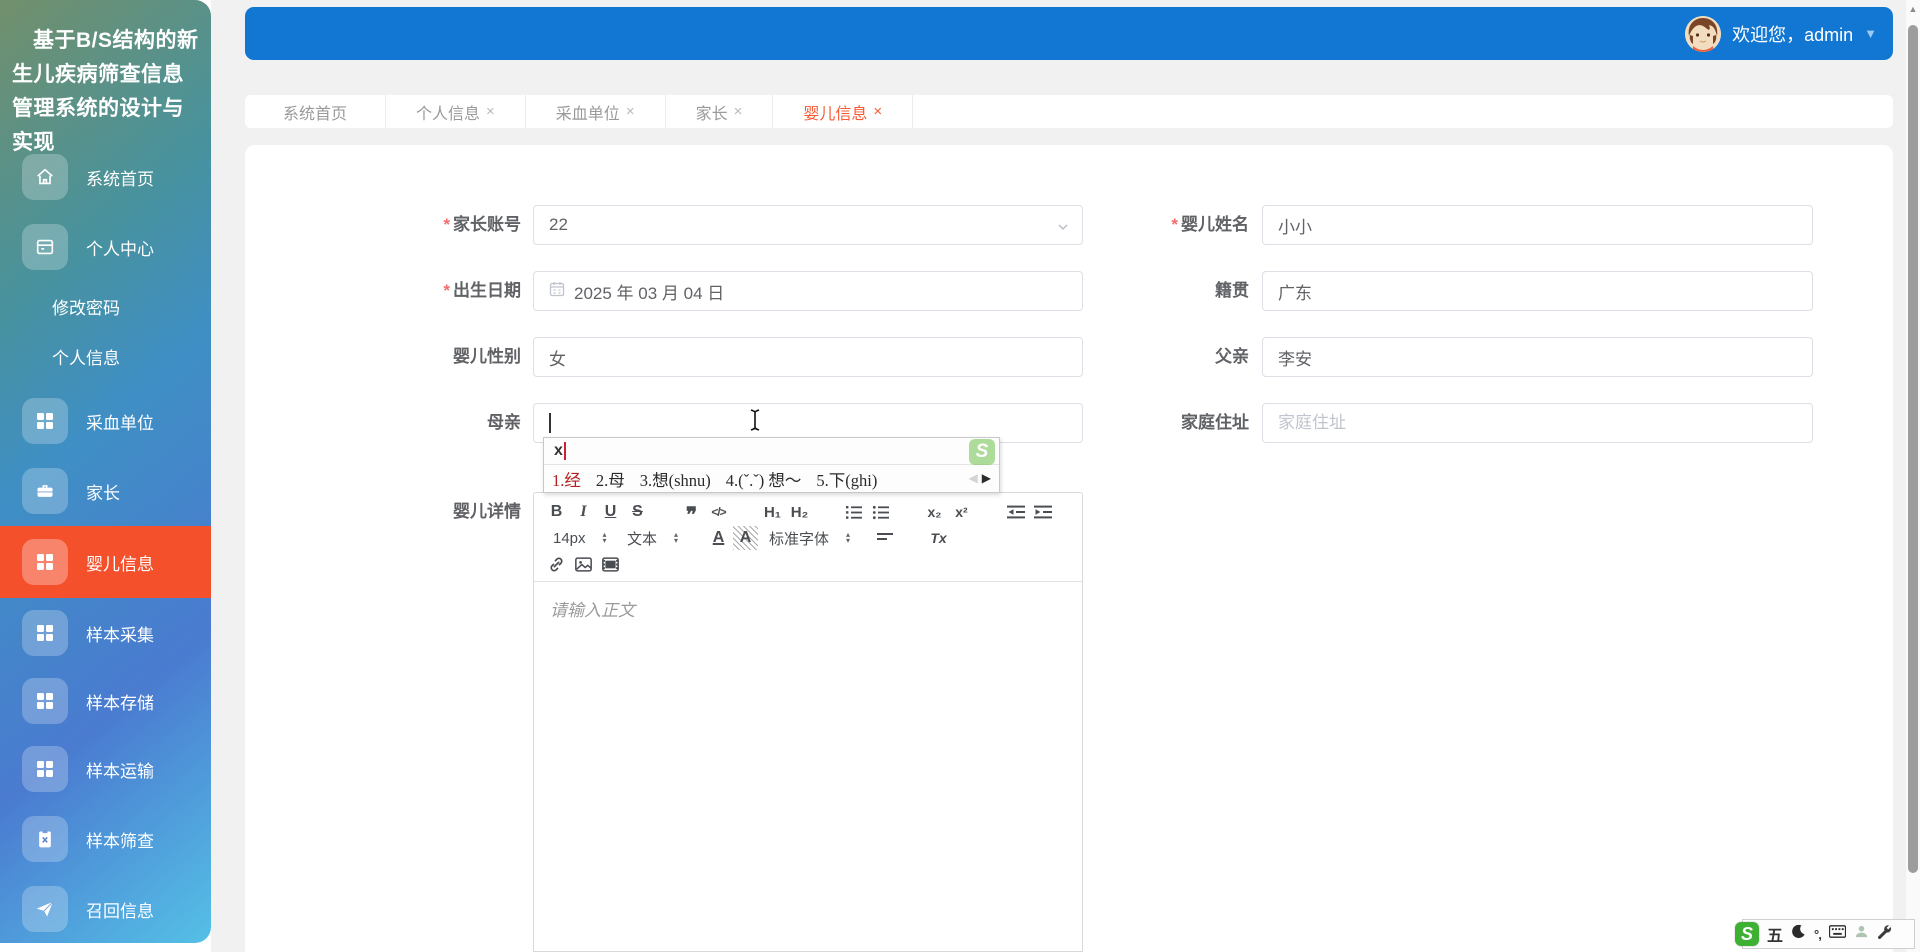  What do you see at coordinates (799, 512) in the screenshot?
I see `heading2-button: H₂` at bounding box center [799, 512].